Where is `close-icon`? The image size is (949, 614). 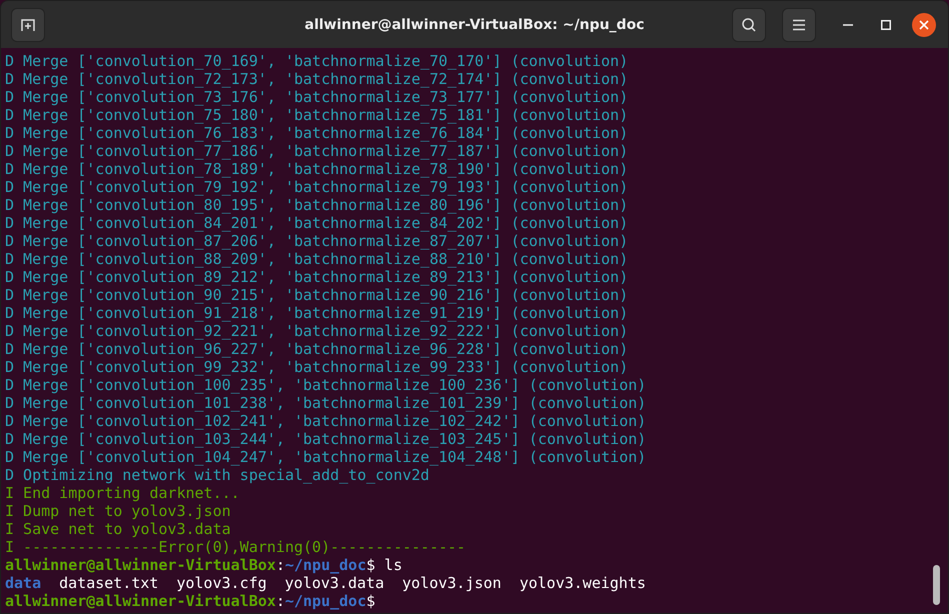
close-icon is located at coordinates (924, 25).